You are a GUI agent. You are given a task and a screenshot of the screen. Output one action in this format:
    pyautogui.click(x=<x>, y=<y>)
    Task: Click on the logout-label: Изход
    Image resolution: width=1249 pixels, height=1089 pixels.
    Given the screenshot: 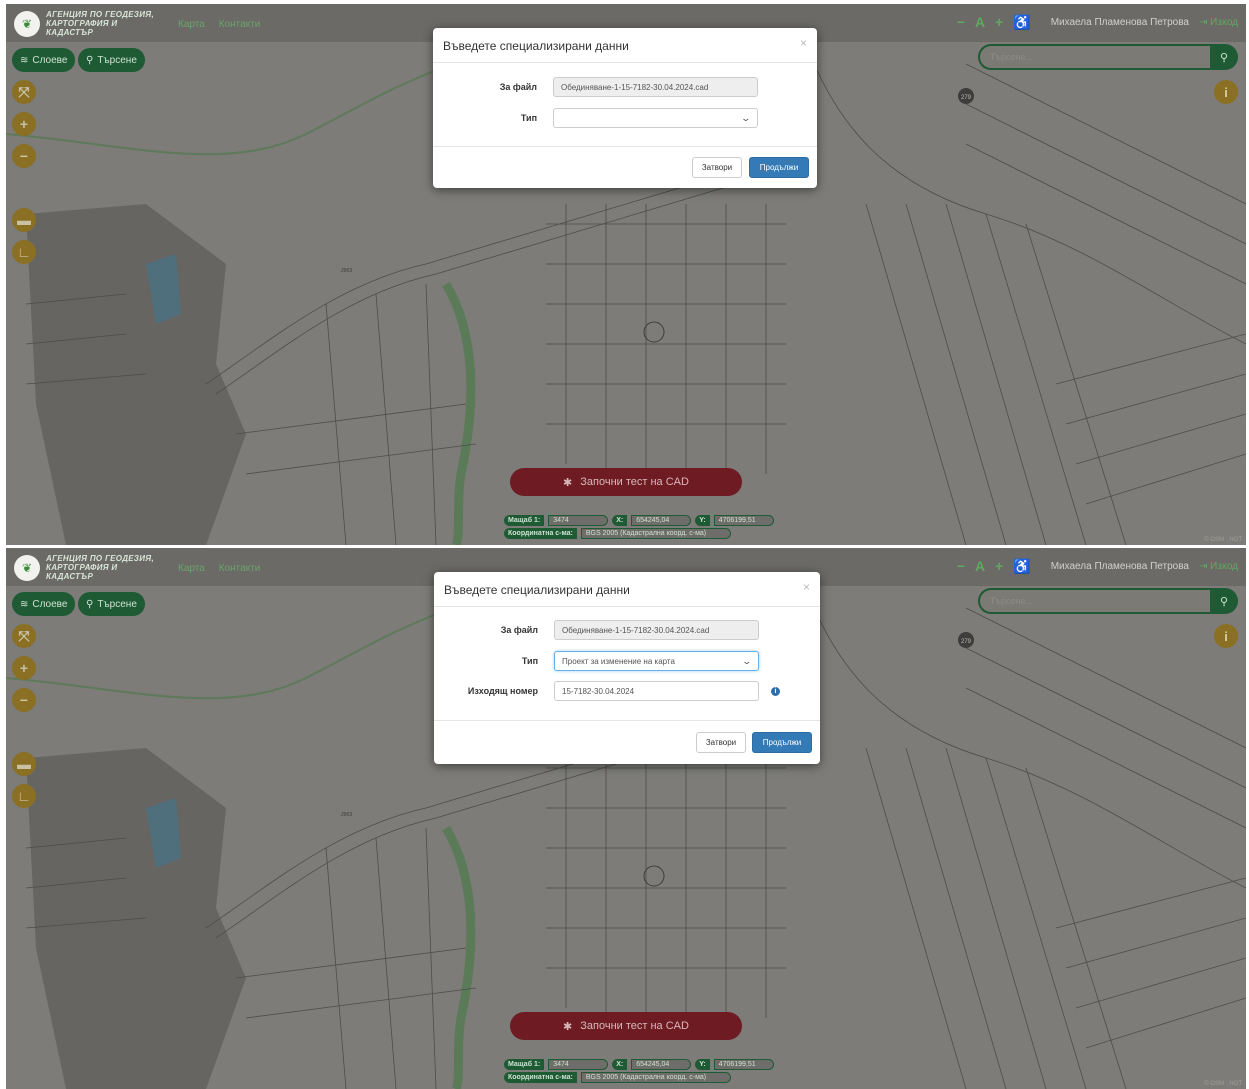 What is the action you would take?
    pyautogui.click(x=1224, y=22)
    